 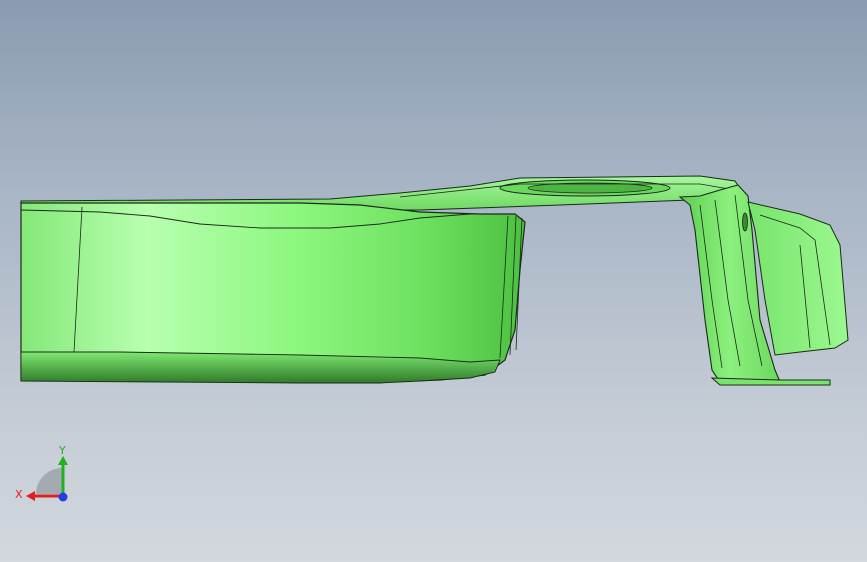 I want to click on x-axis-label: X, so click(x=19, y=494).